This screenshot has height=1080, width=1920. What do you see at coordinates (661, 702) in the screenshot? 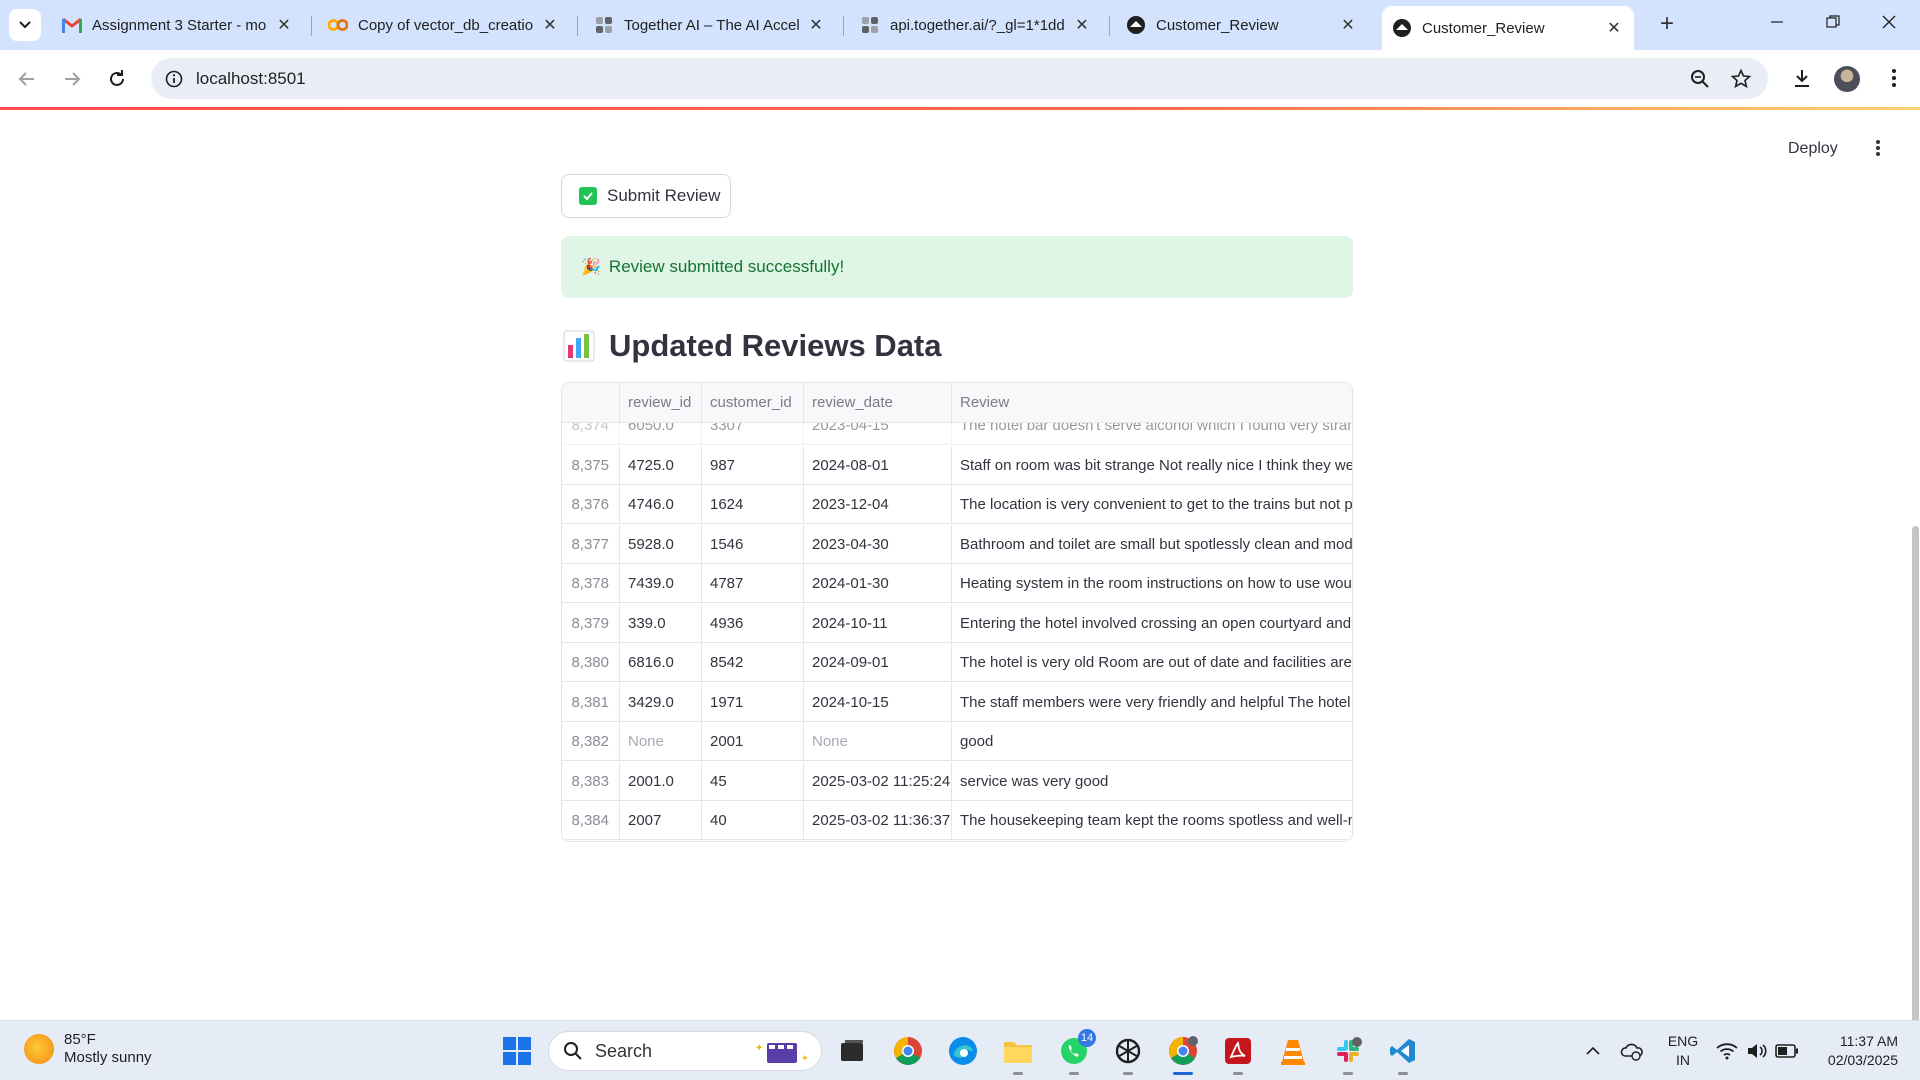
I see `cell-review-id: 3429.0` at bounding box center [661, 702].